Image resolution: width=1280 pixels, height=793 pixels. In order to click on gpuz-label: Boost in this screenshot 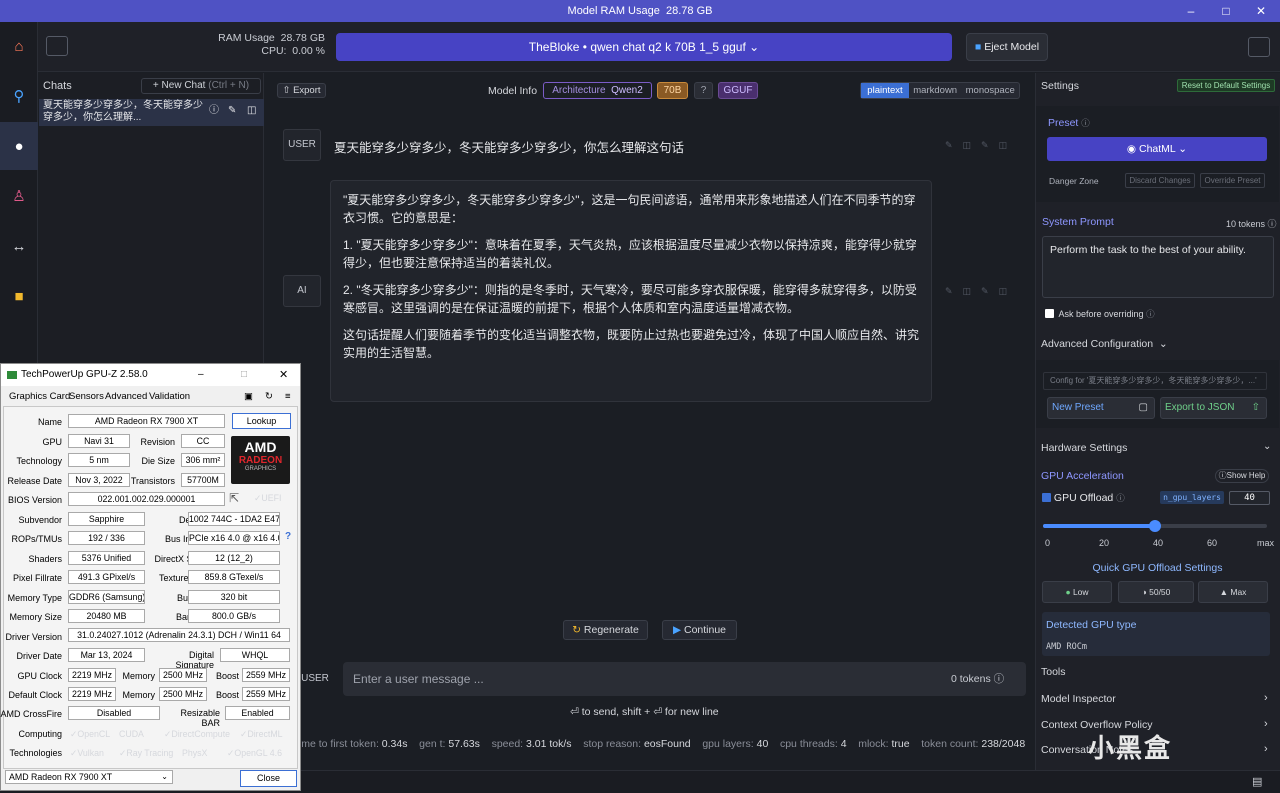, I will do `click(227, 695)`.